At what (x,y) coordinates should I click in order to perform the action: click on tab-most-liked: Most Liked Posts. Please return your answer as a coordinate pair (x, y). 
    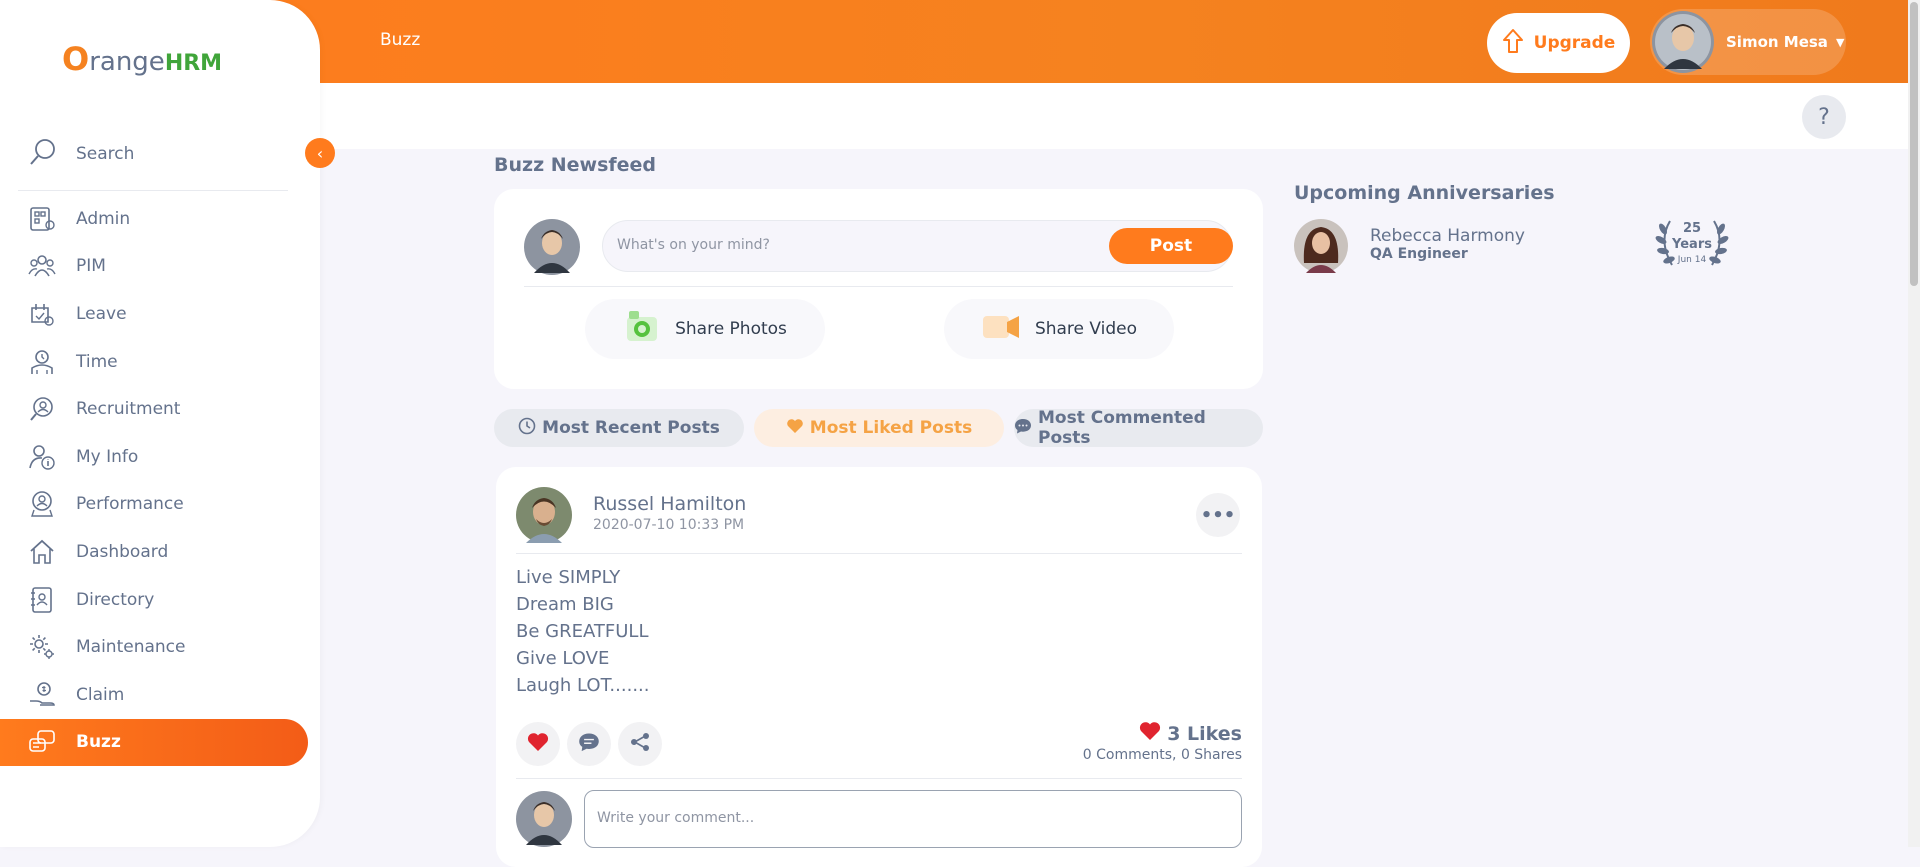
    Looking at the image, I should click on (879, 428).